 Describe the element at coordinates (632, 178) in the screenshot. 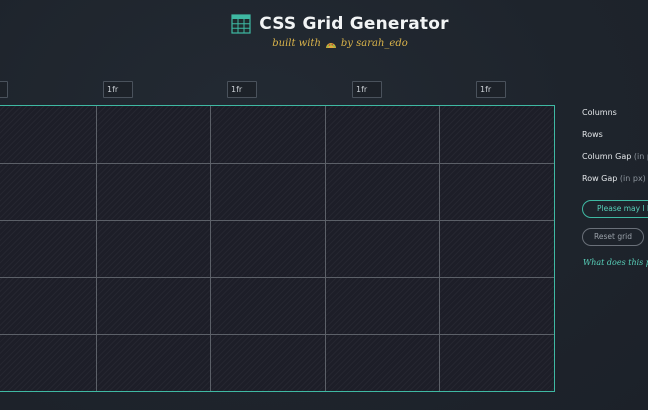

I see `row-gap-unit: (in px)` at that location.